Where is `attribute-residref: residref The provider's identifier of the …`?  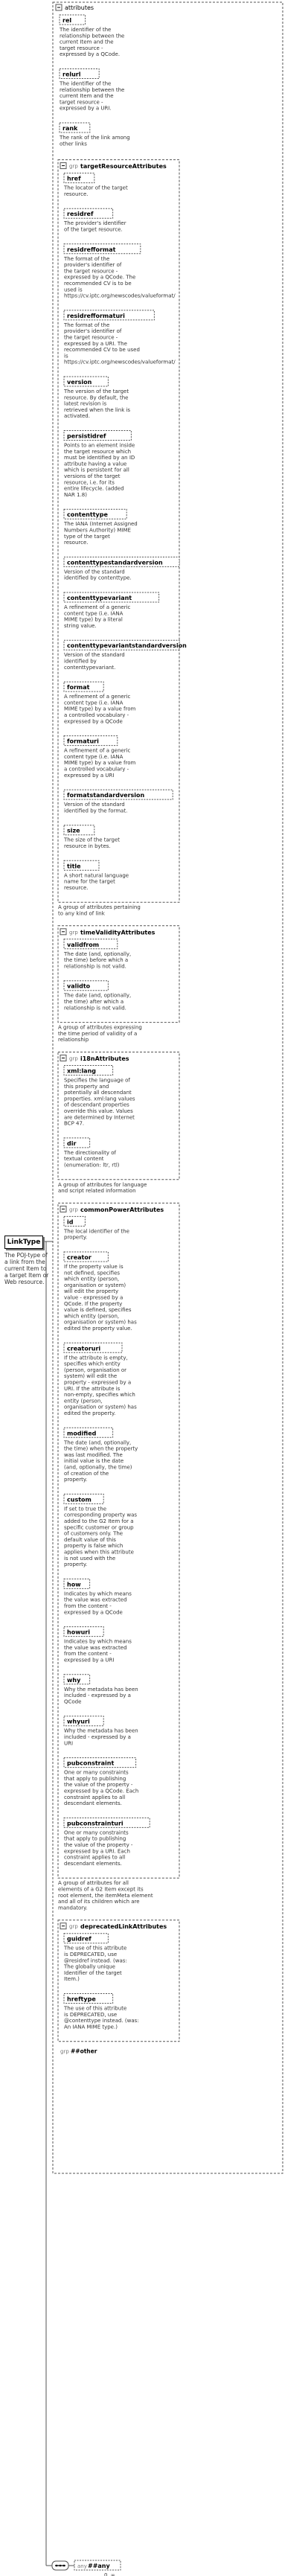
attribute-residref: residref The provider's identifier of the … is located at coordinates (94, 220).